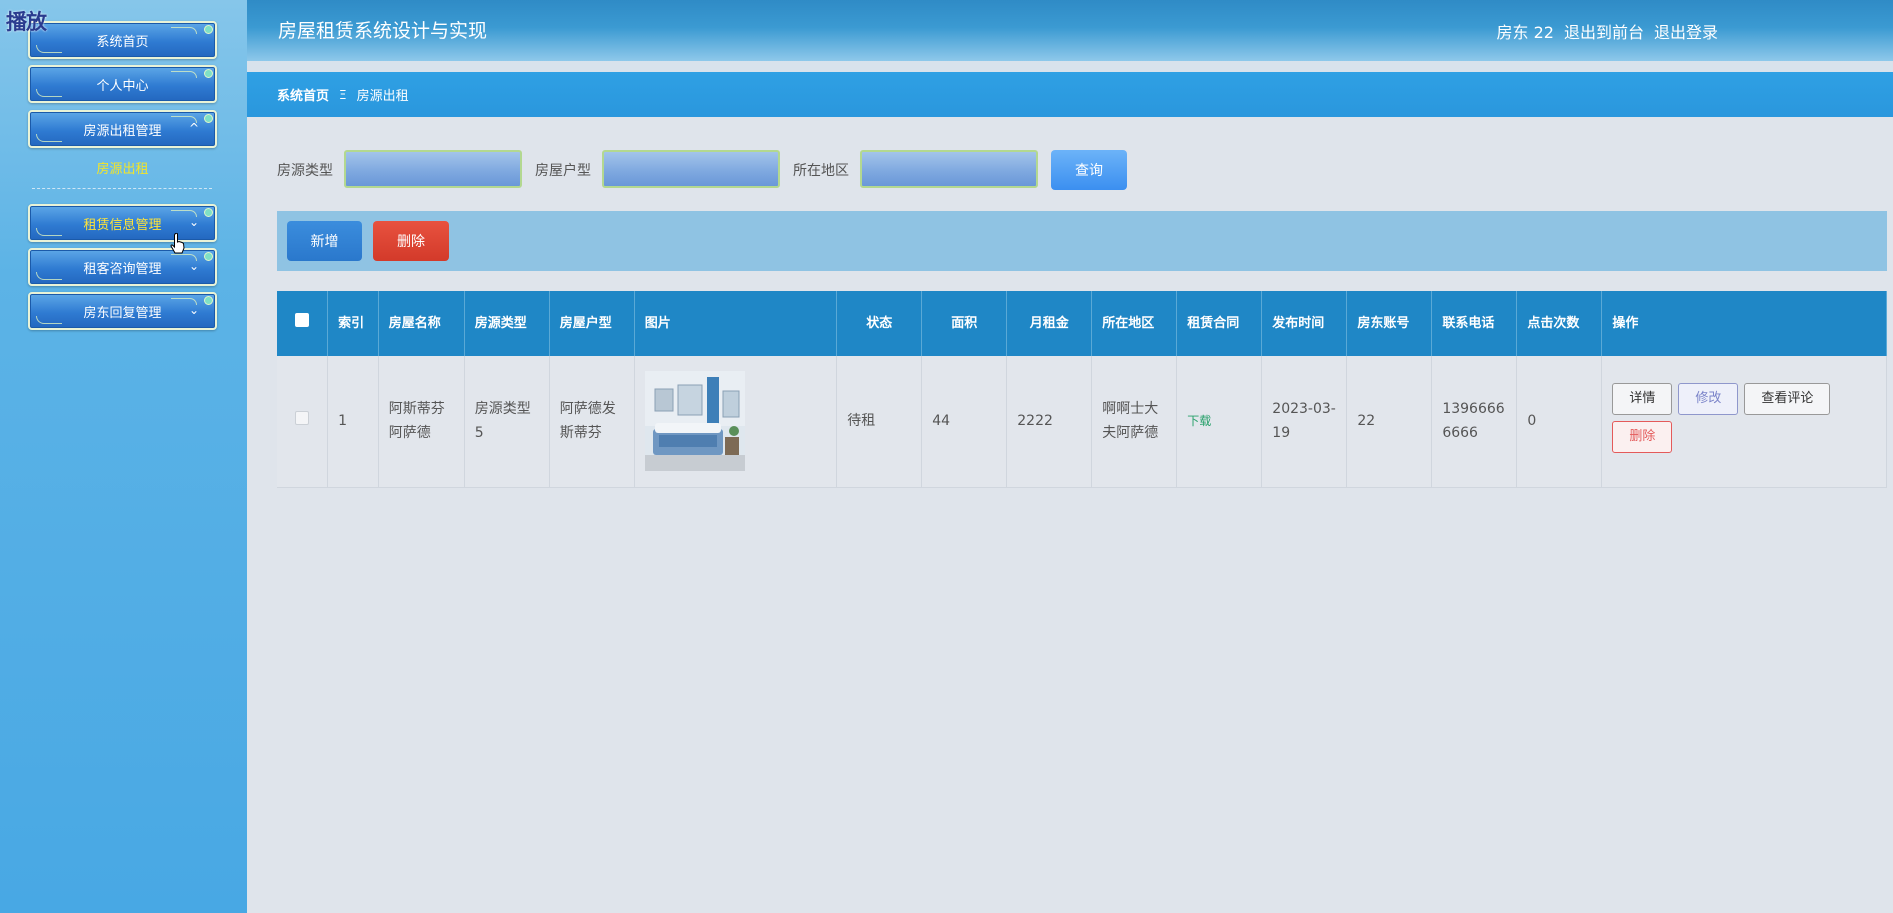  What do you see at coordinates (949, 169) in the screenshot?
I see `region-input` at bounding box center [949, 169].